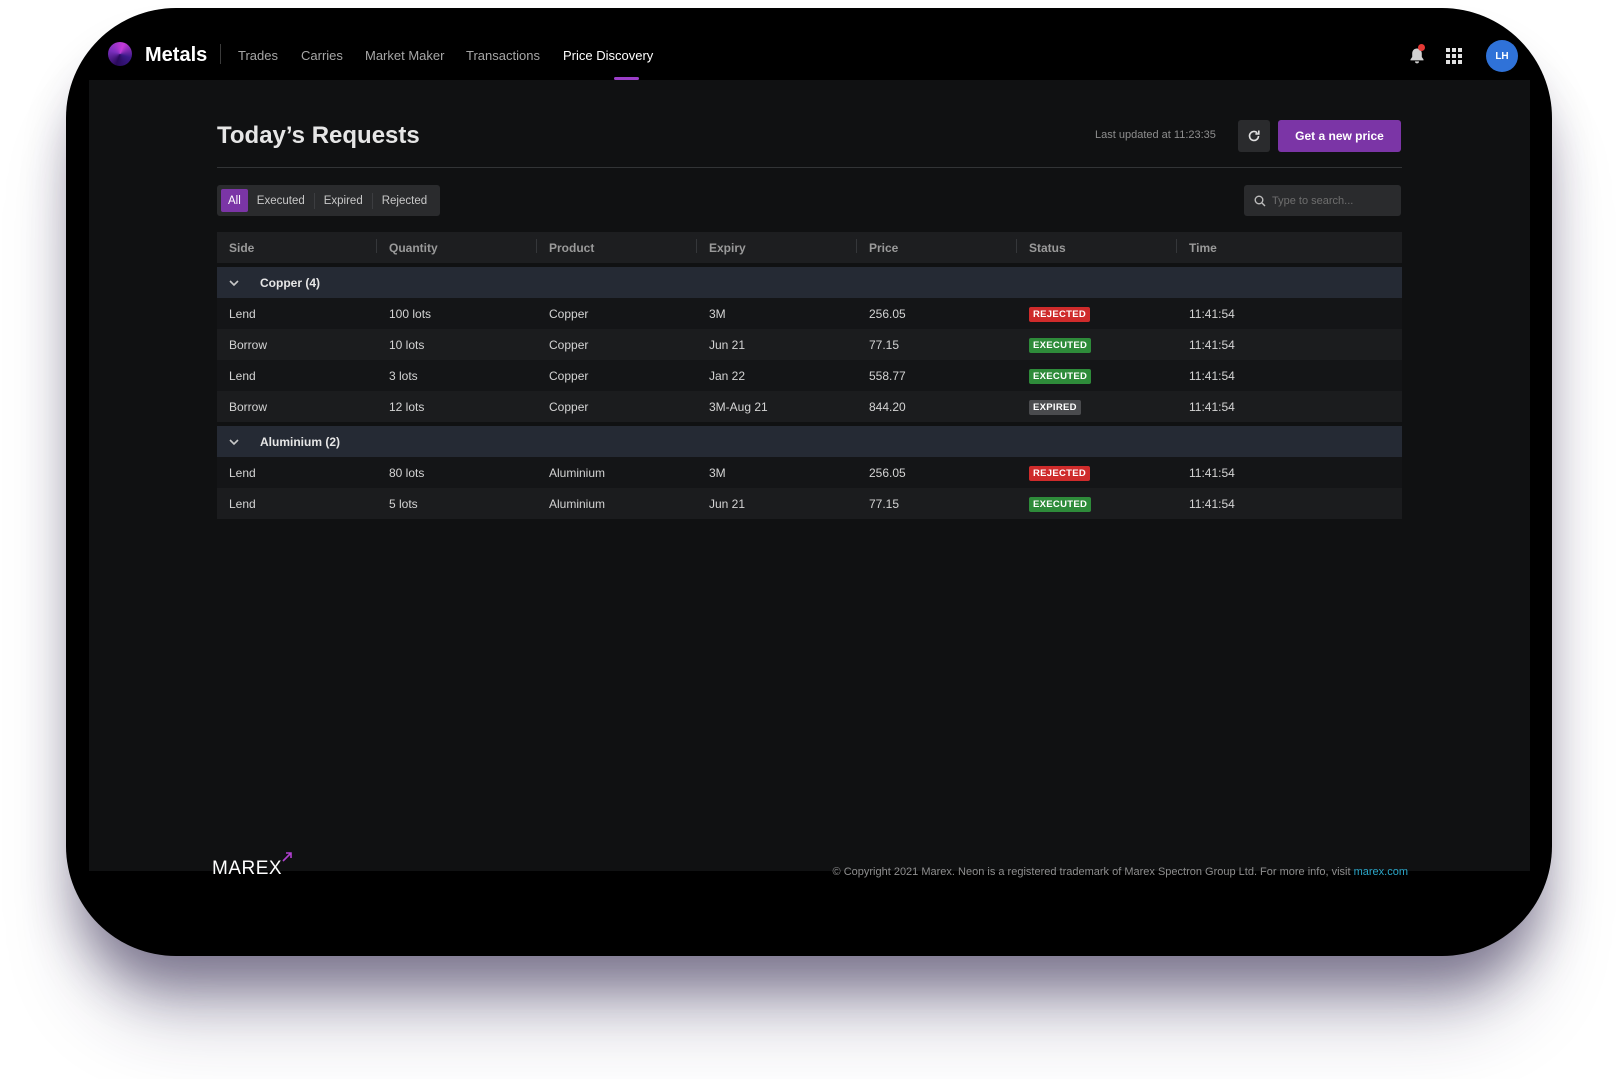 This screenshot has height=1079, width=1618. What do you see at coordinates (343, 200) in the screenshot?
I see `filter-expired: Expired` at bounding box center [343, 200].